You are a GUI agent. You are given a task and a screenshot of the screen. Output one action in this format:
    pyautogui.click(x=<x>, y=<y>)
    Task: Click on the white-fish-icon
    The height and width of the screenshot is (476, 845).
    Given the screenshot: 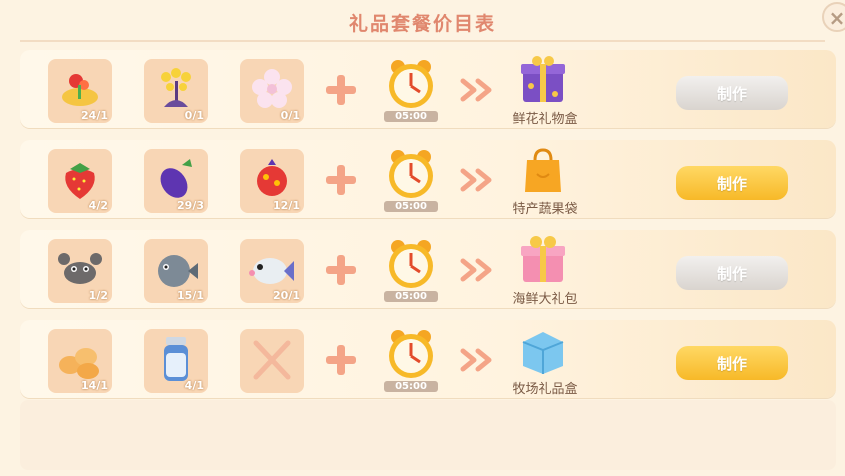 What is the action you would take?
    pyautogui.click(x=271, y=271)
    